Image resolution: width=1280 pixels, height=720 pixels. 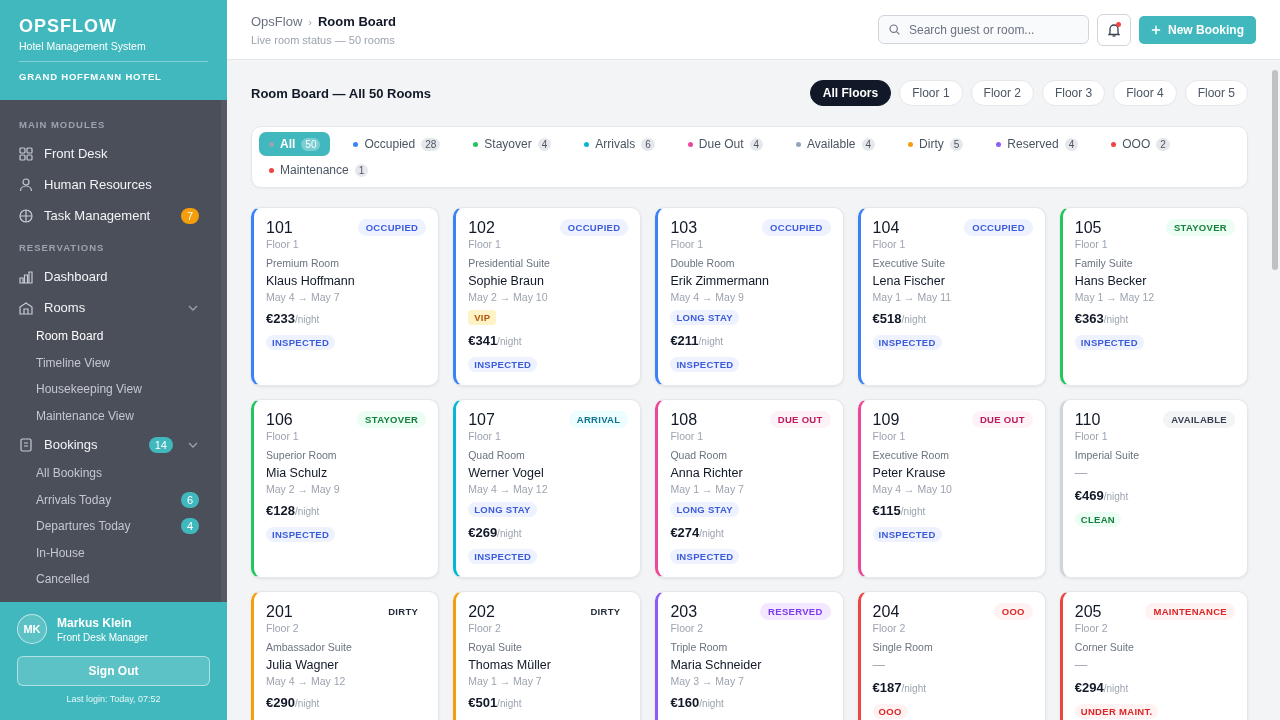 What do you see at coordinates (1153, 655) in the screenshot?
I see `room-card: 205 Floor 2 MAINTENANCE Corner Suite — €294/night UNDER MAINT.` at bounding box center [1153, 655].